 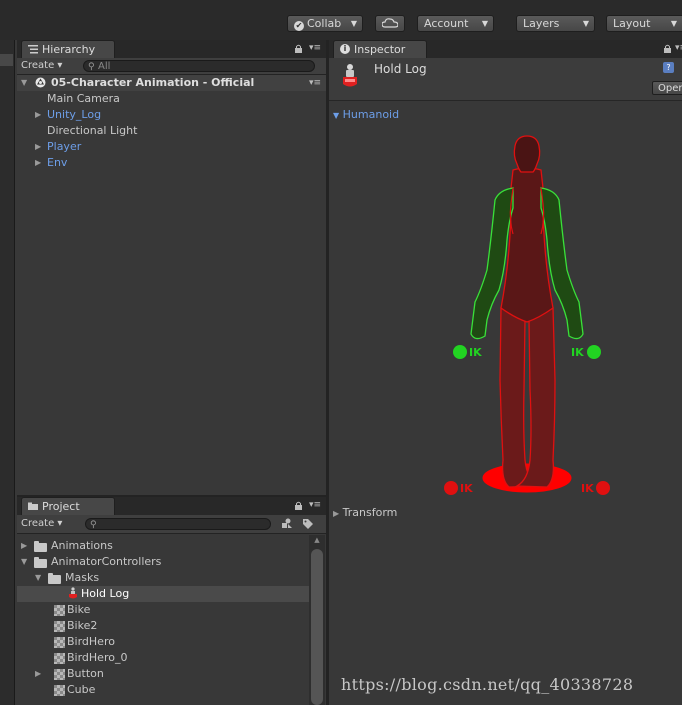 I want to click on filter-by-type-icon, so click(x=287, y=523).